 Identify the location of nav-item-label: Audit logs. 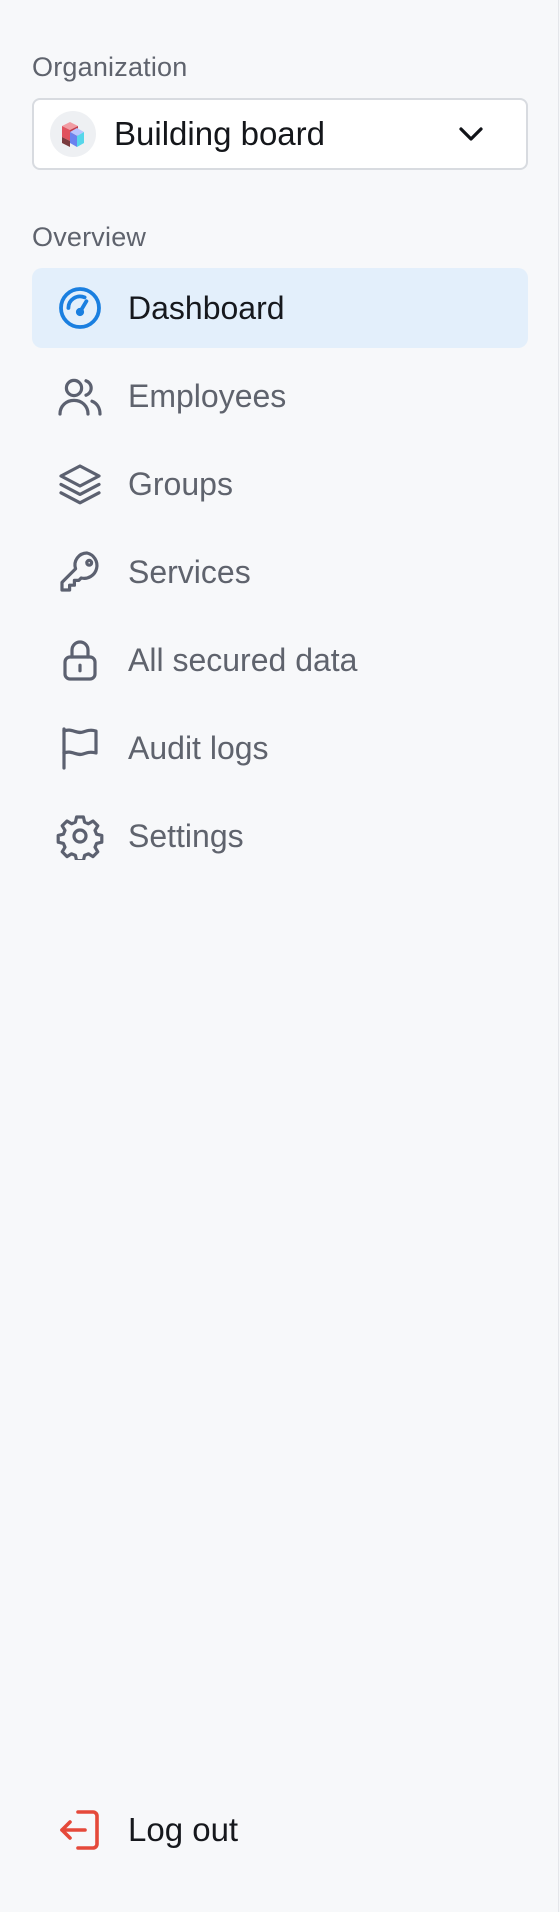
(198, 747).